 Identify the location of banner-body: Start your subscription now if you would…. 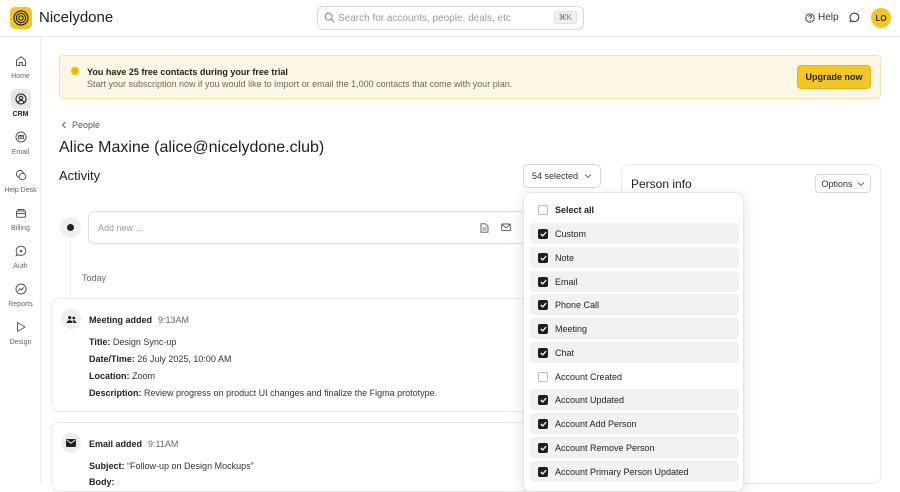
(300, 84).